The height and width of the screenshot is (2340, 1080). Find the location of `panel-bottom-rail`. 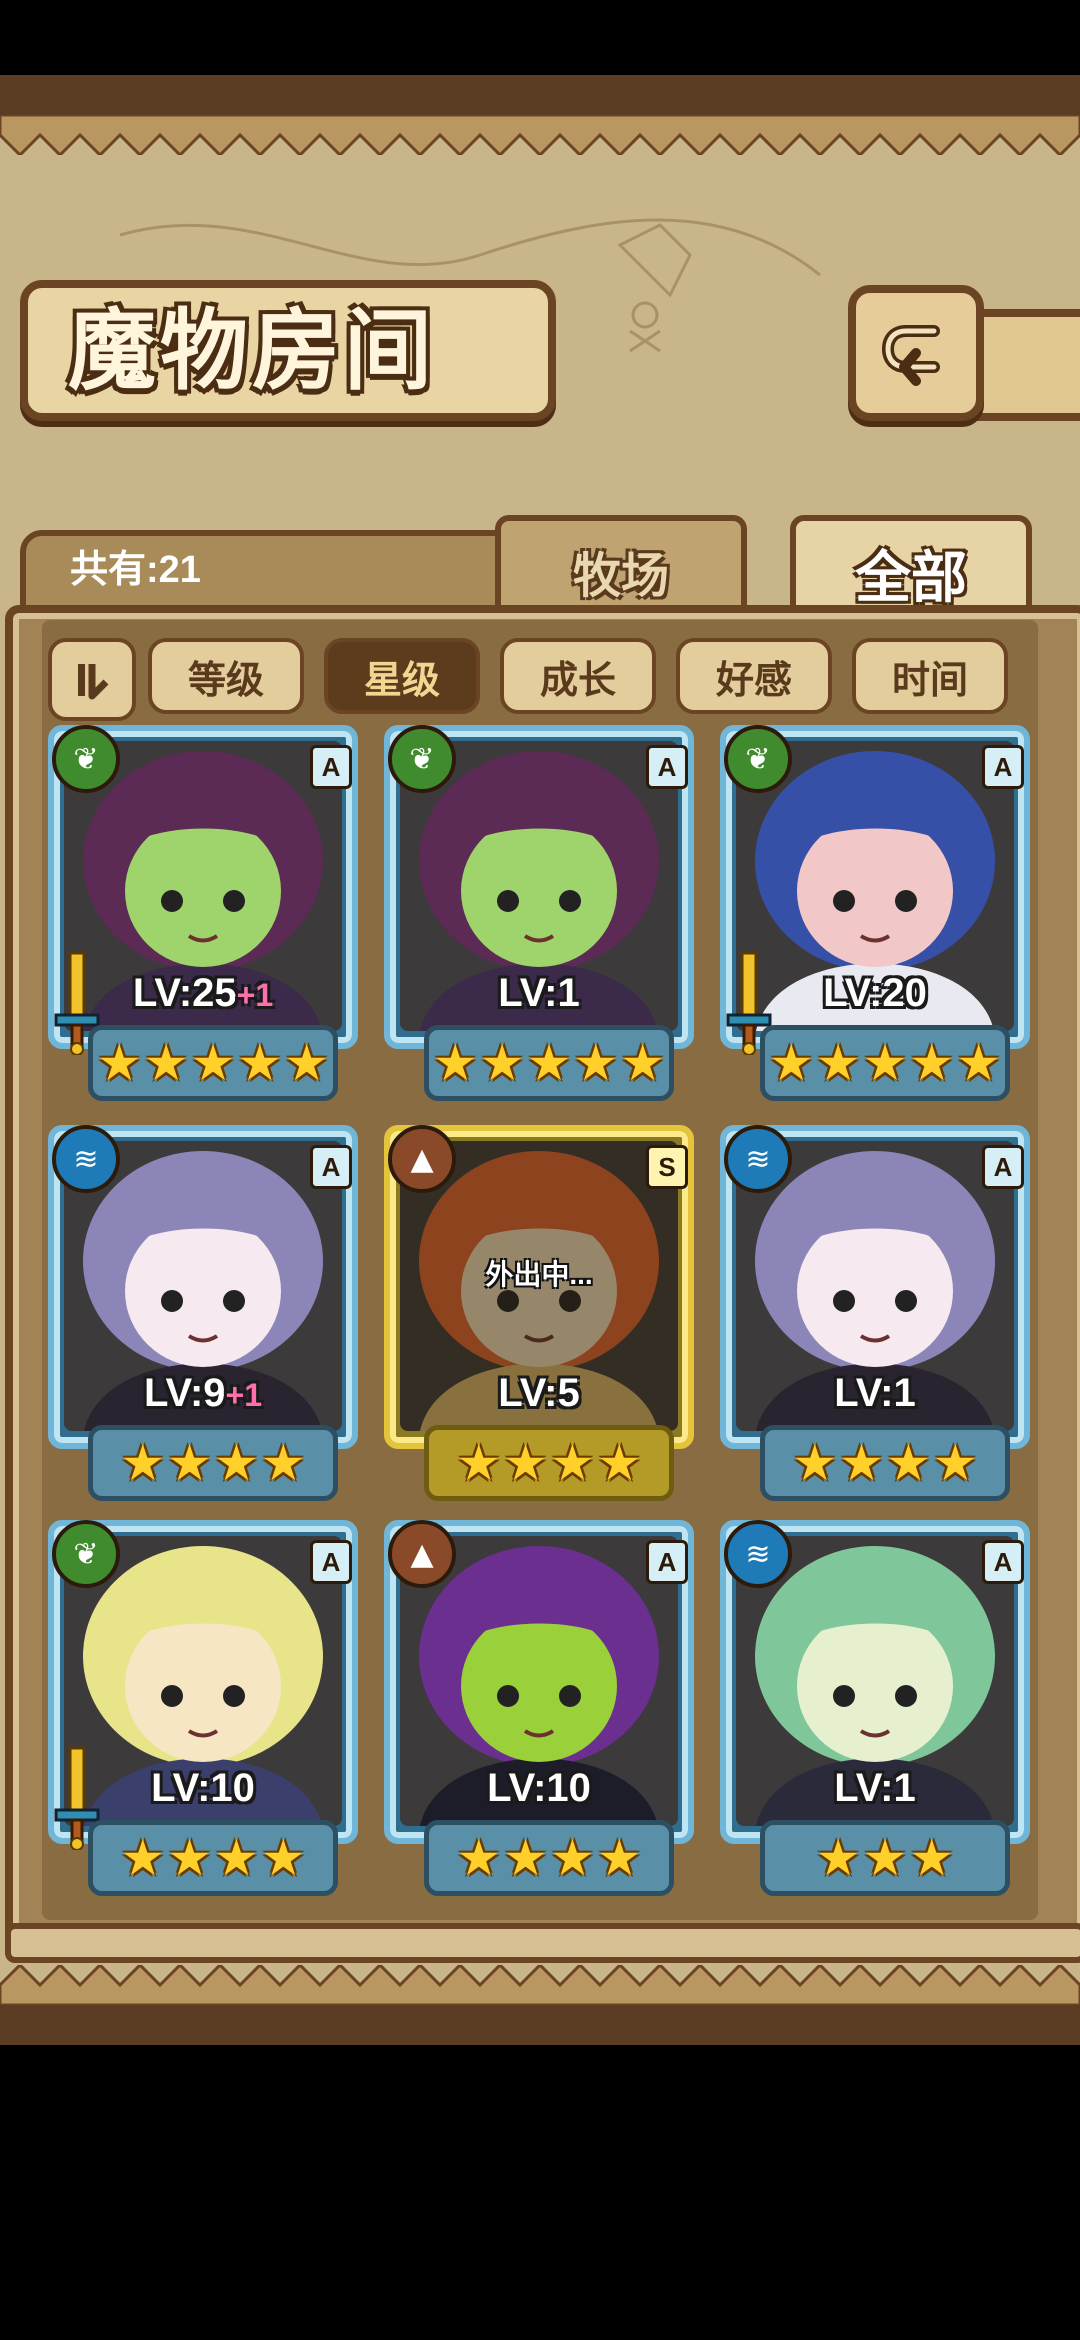

panel-bottom-rail is located at coordinates (542, 1943).